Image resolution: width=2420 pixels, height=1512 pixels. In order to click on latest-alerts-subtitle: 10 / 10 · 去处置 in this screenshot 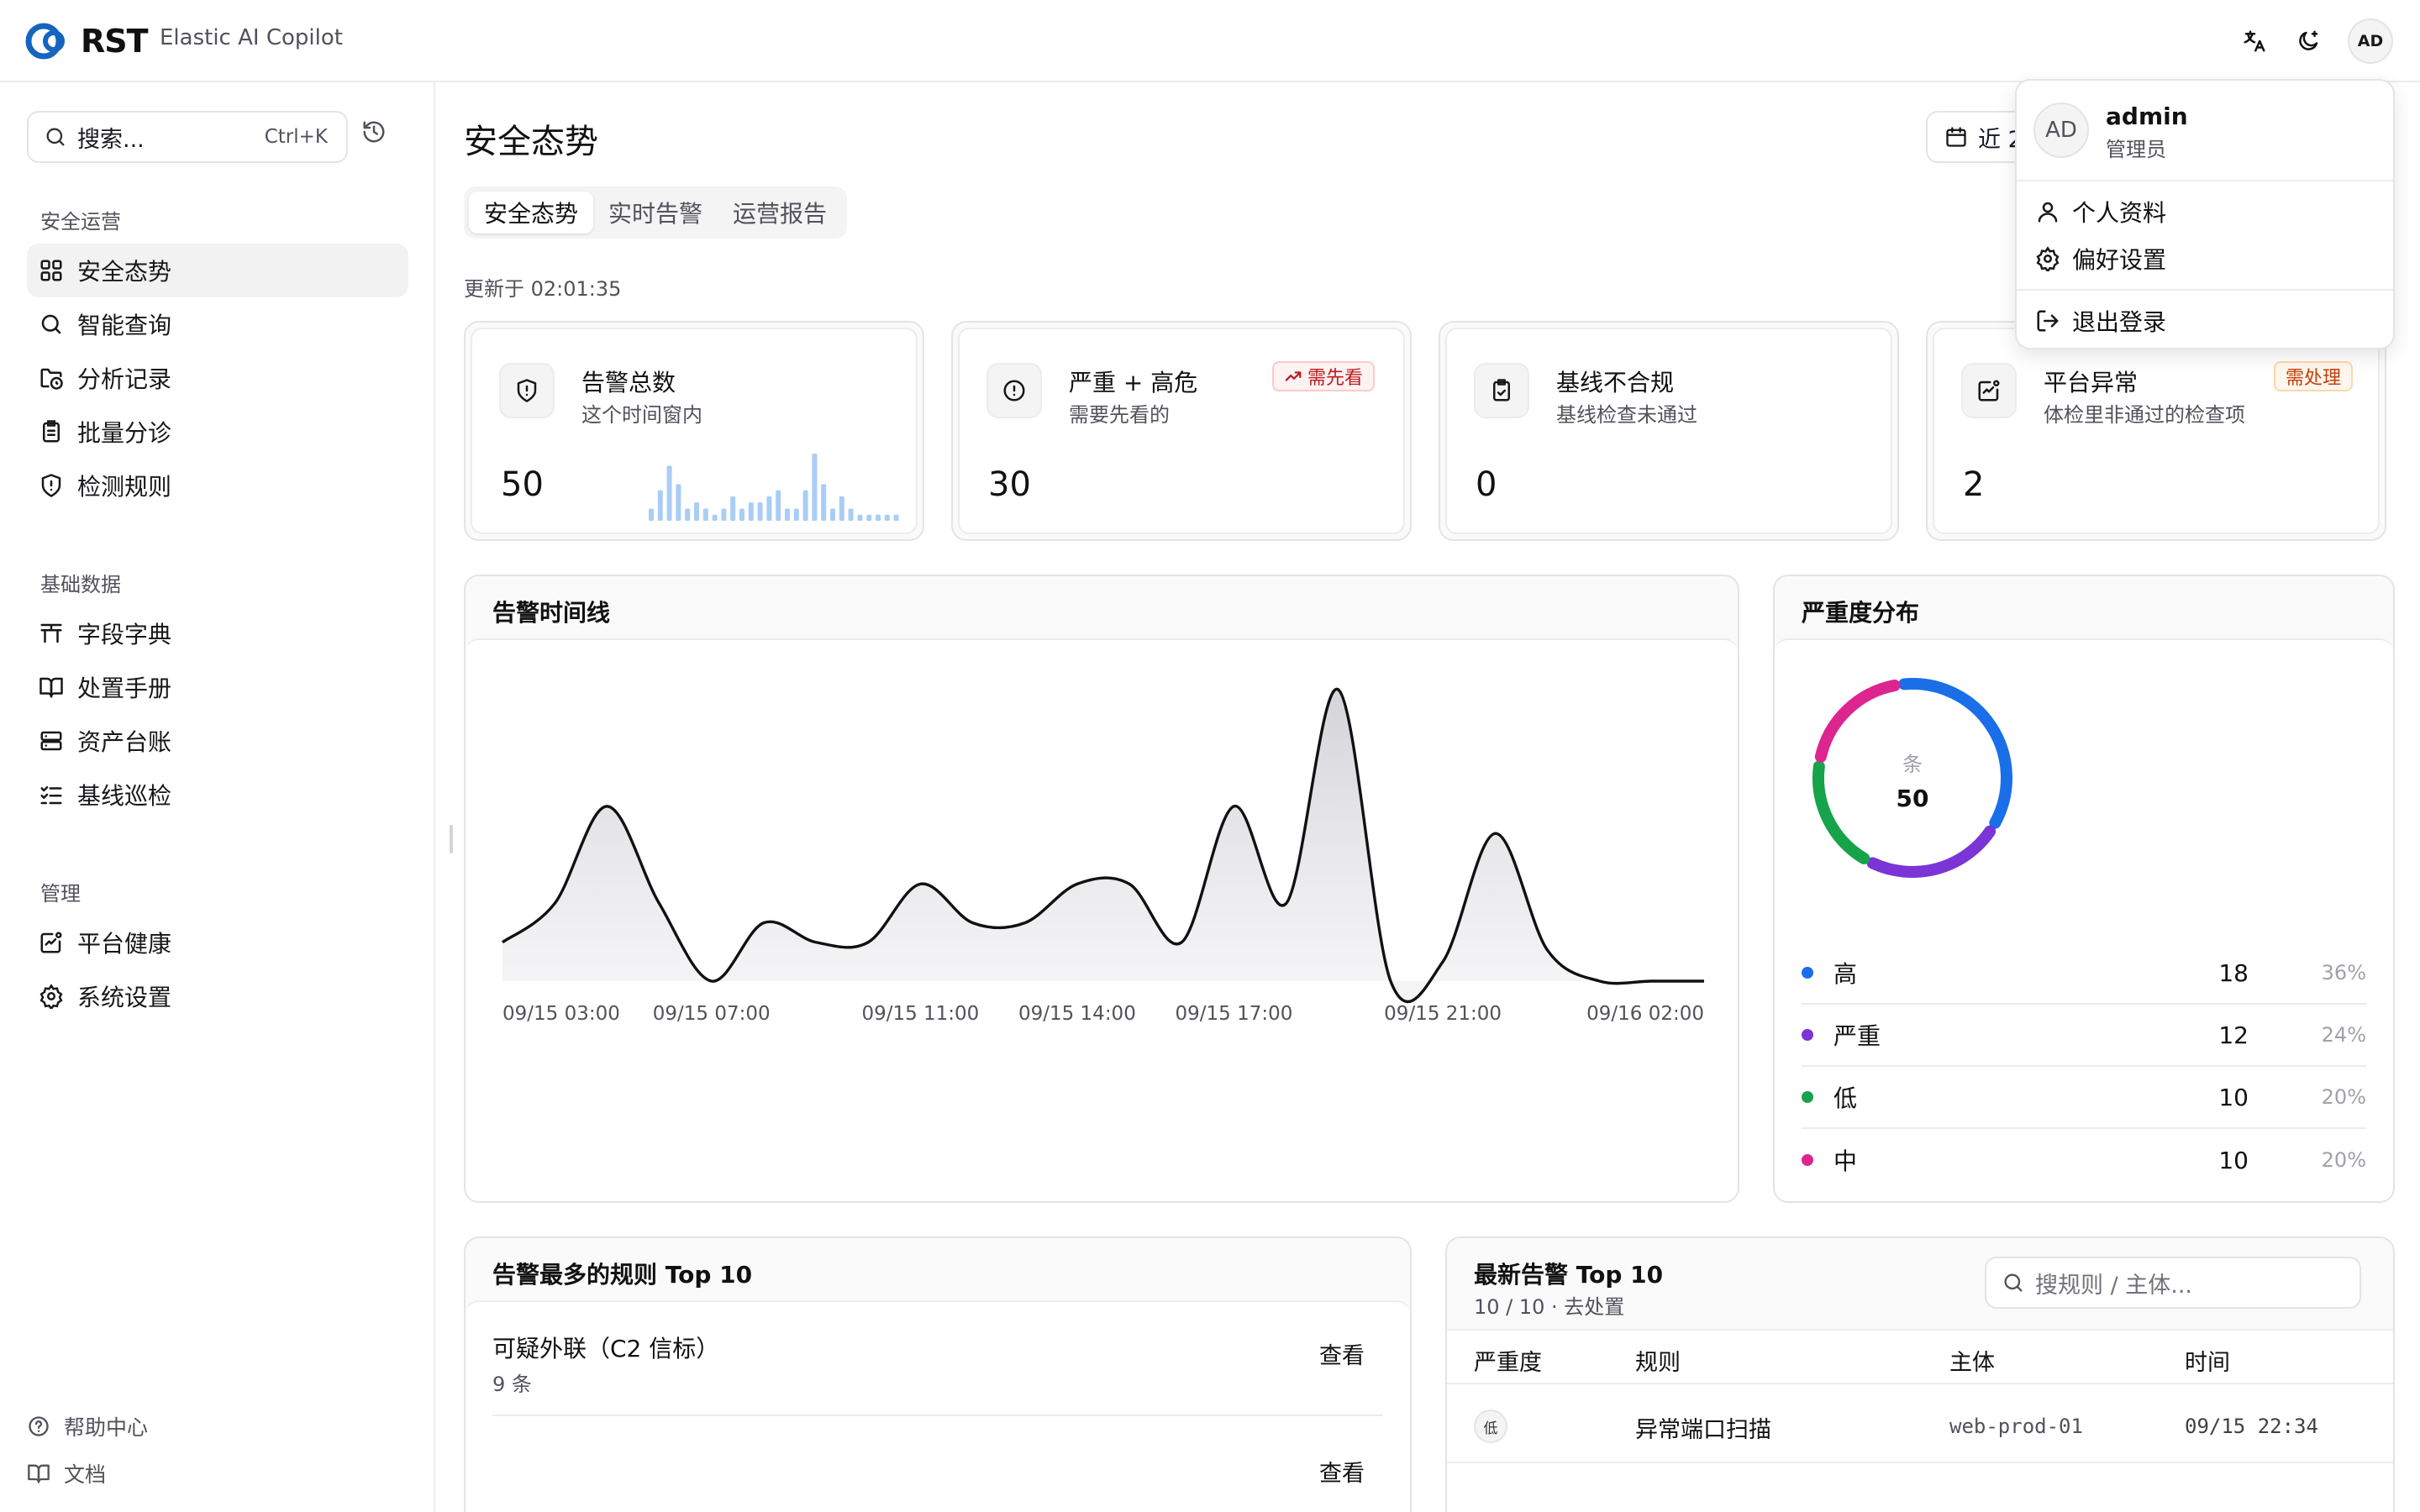, I will do `click(1549, 1305)`.